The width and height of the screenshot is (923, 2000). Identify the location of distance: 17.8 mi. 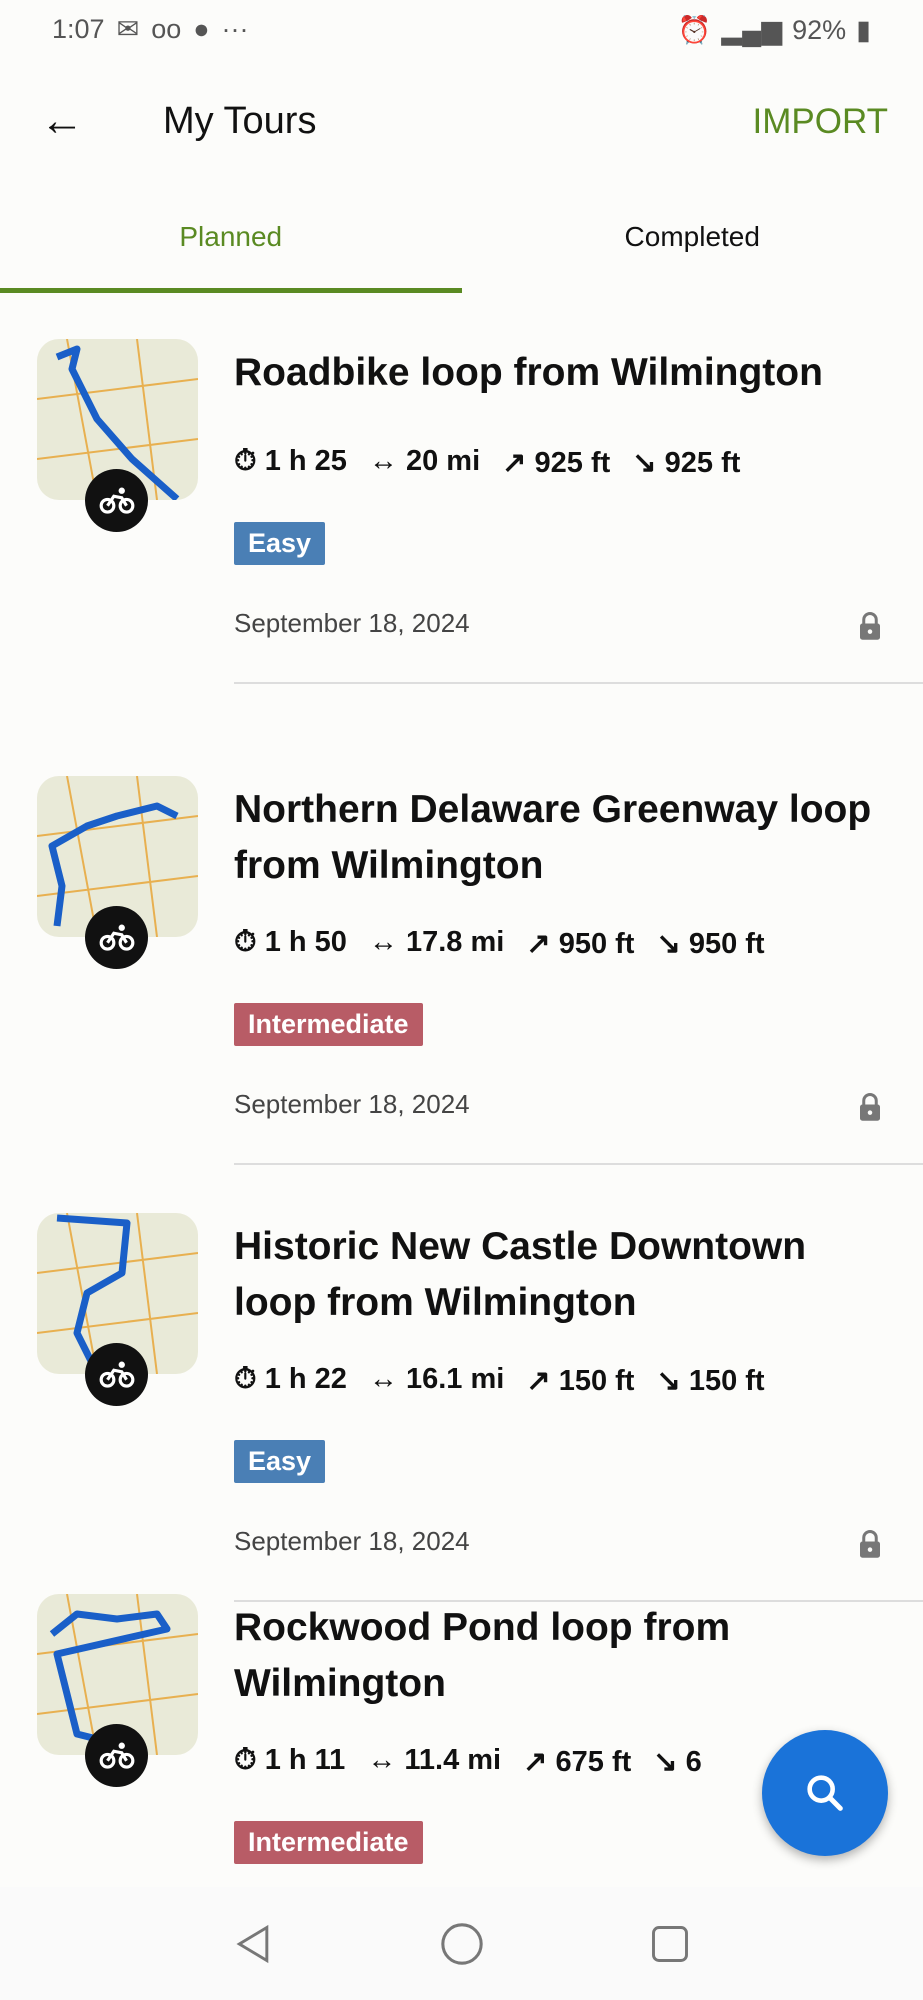
(455, 942).